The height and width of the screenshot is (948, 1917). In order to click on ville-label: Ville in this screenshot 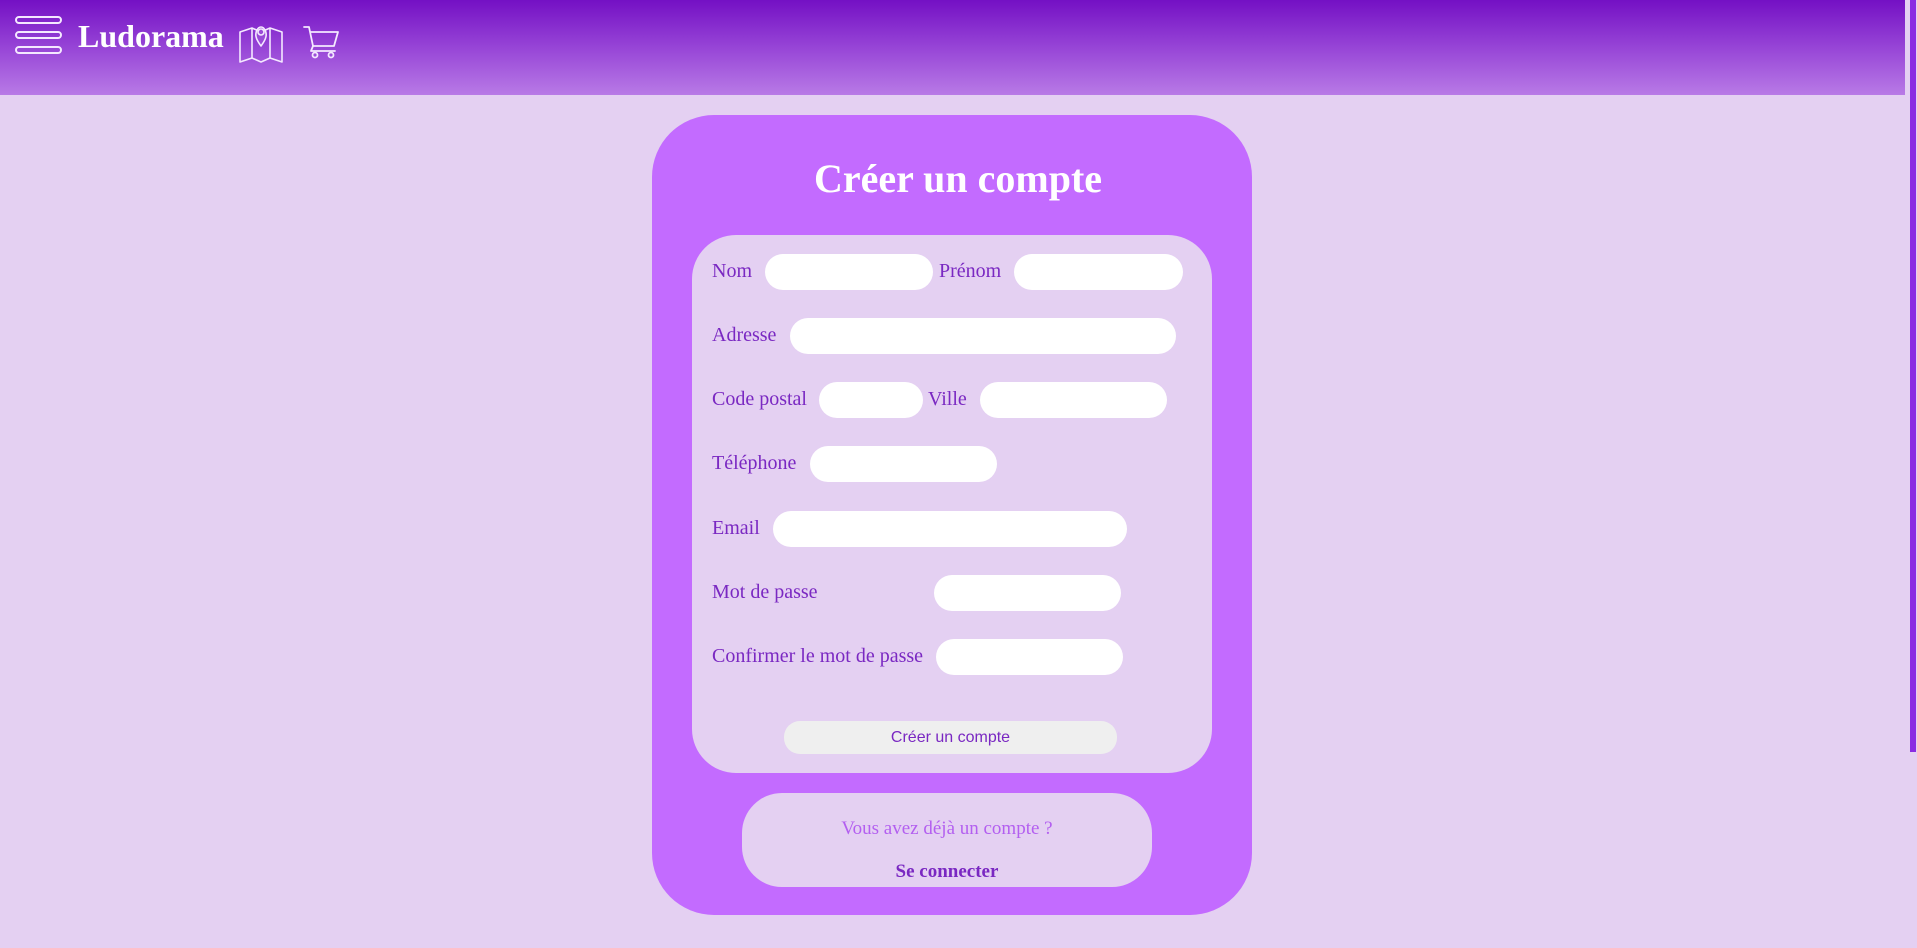, I will do `click(947, 399)`.